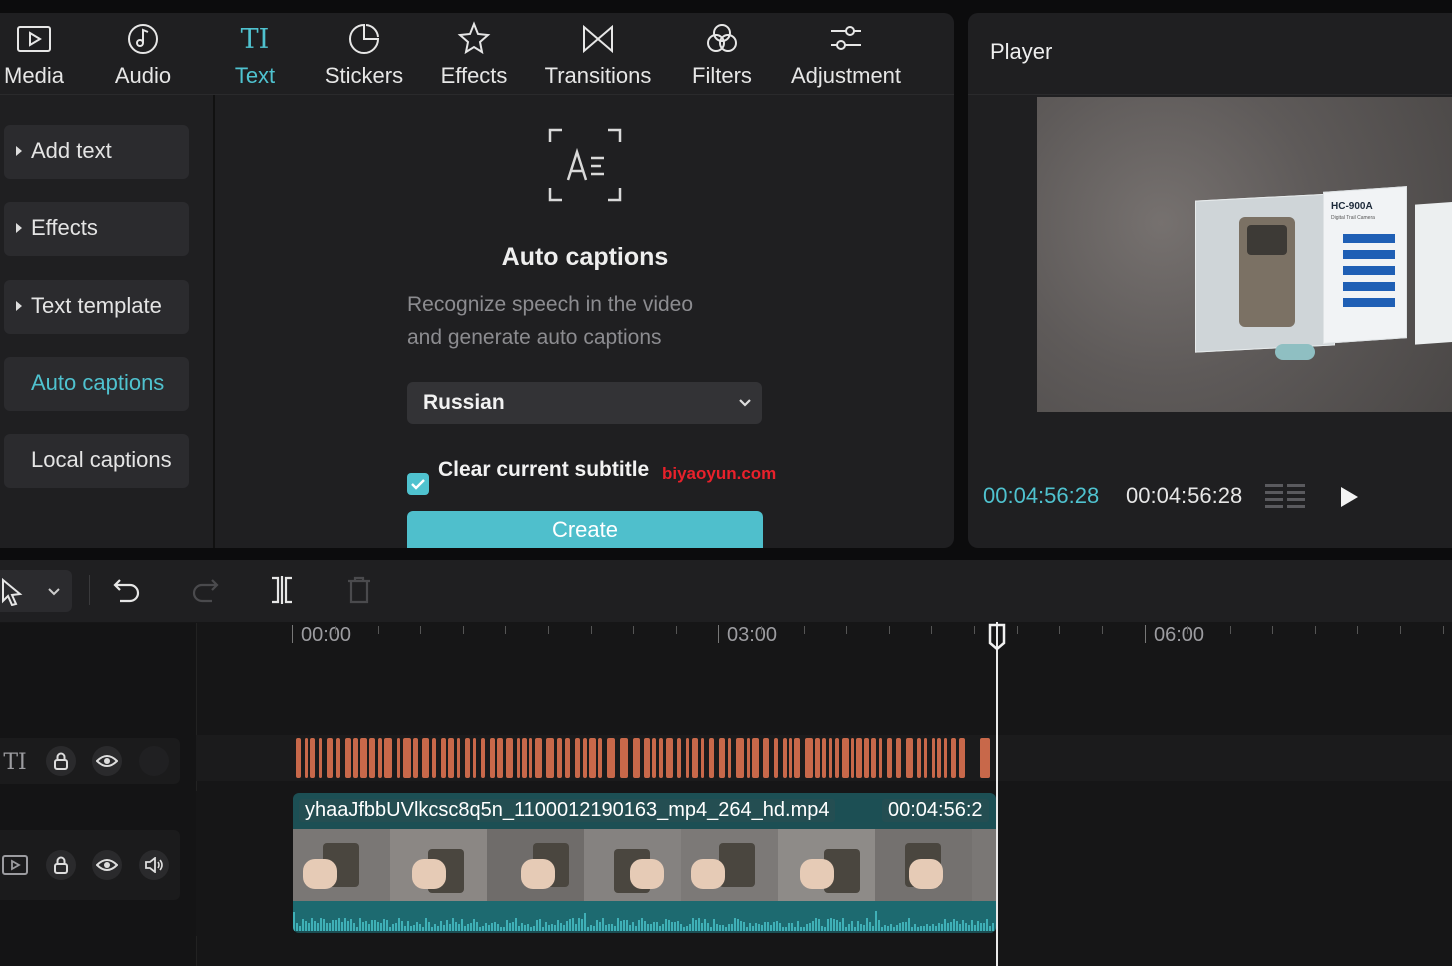 This screenshot has width=1452, height=966. What do you see at coordinates (997, 637) in the screenshot?
I see `playhead-handle-icon` at bounding box center [997, 637].